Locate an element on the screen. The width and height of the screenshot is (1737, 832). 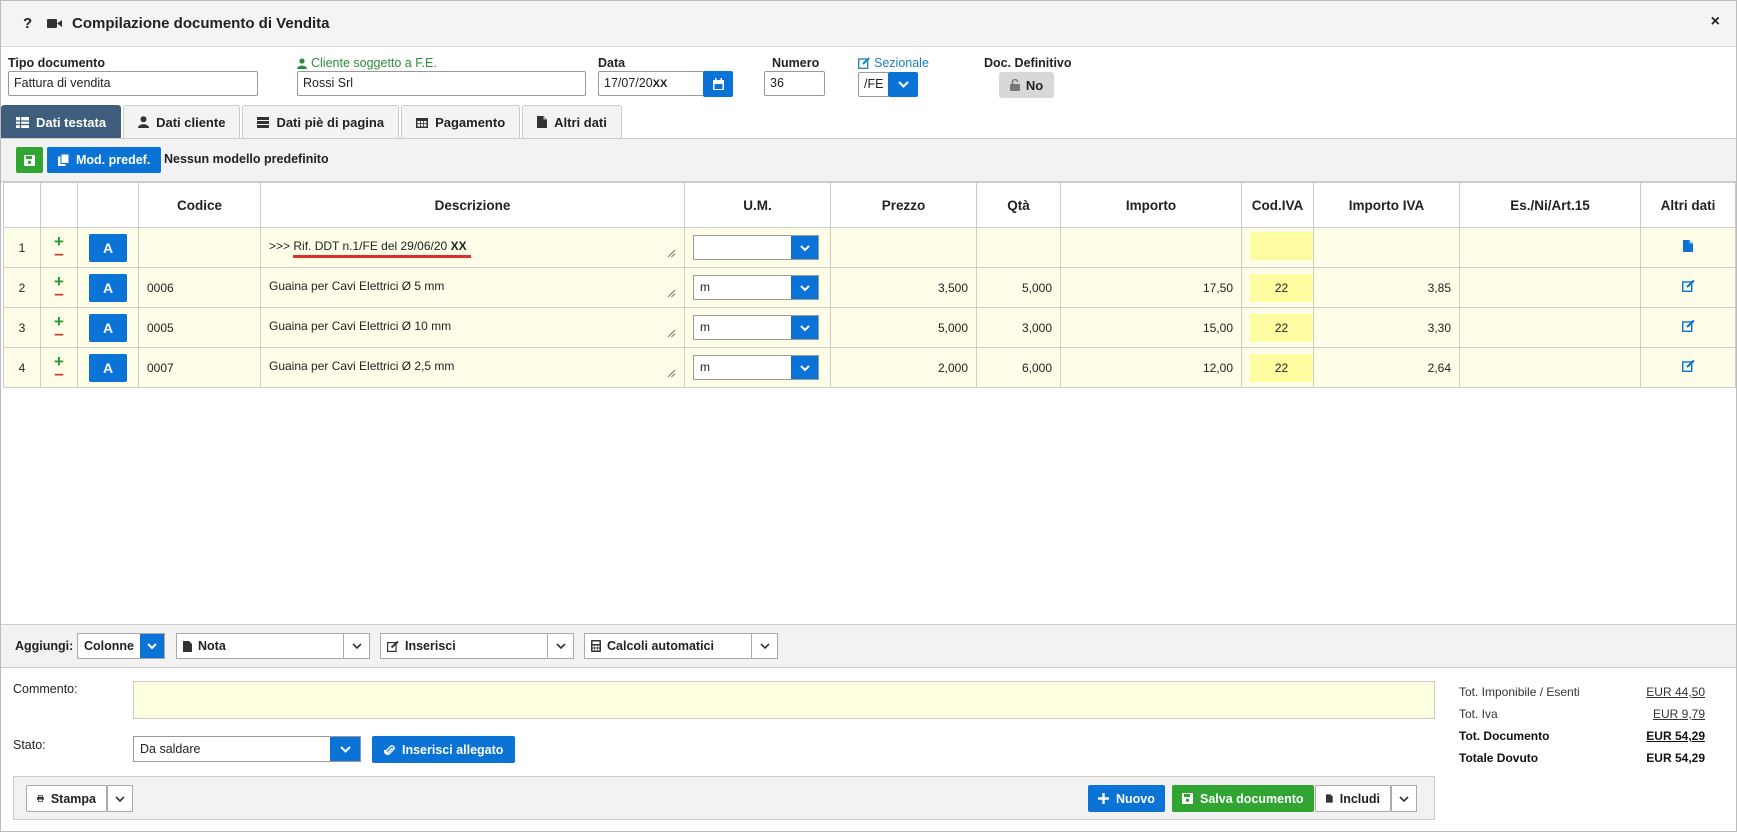
importo-cell: 15,00 is located at coordinates (1151, 327).